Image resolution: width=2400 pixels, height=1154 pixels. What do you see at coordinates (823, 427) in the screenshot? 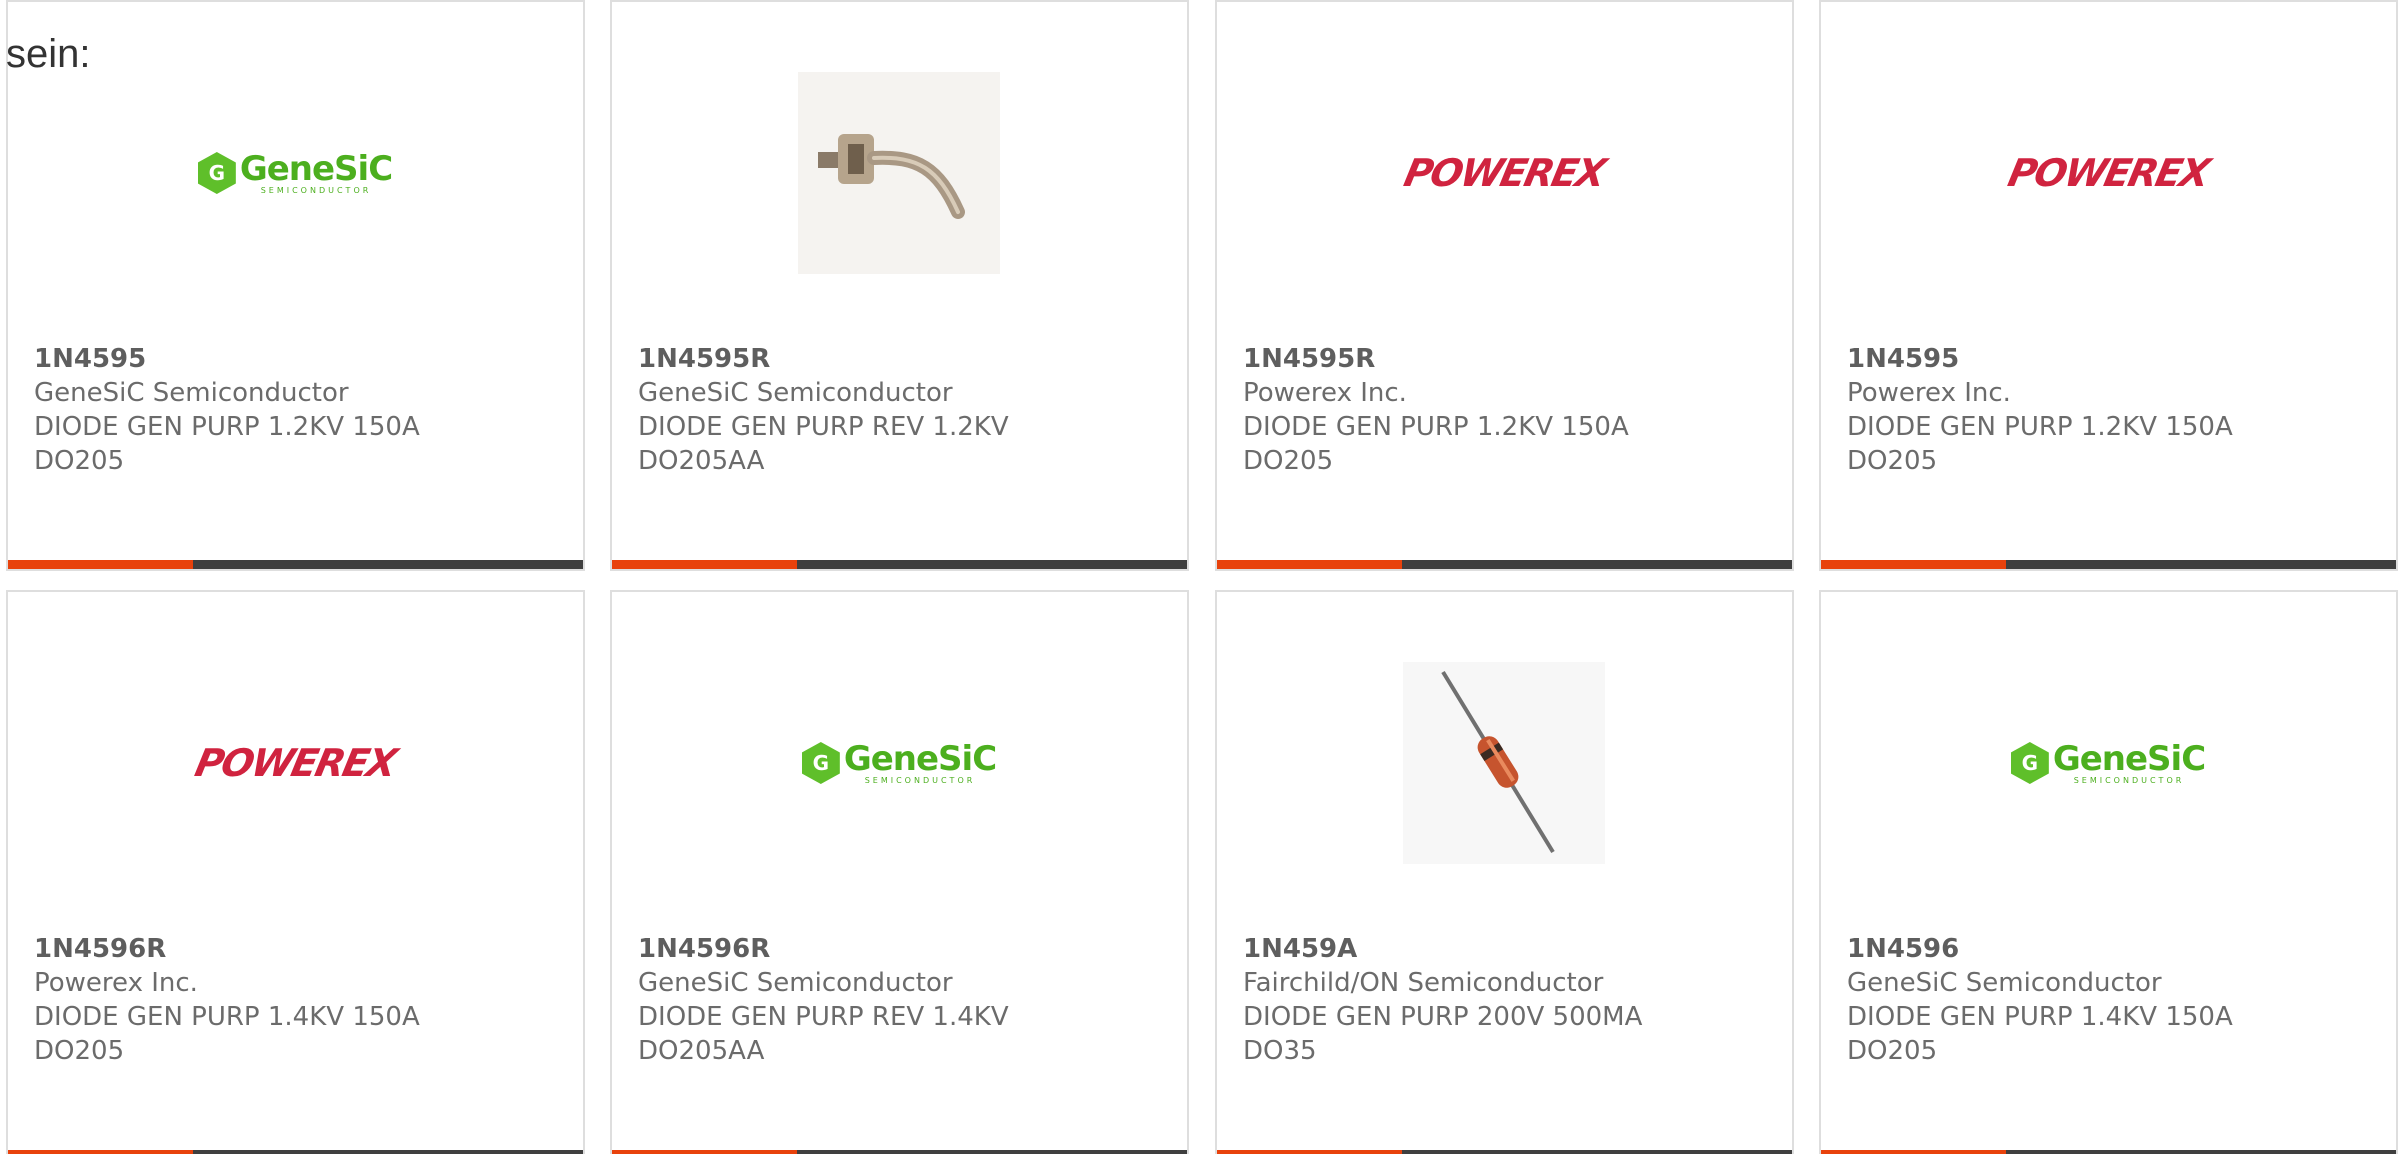
I see `description: DIODE GEN PURP REV 1.2KV` at bounding box center [823, 427].